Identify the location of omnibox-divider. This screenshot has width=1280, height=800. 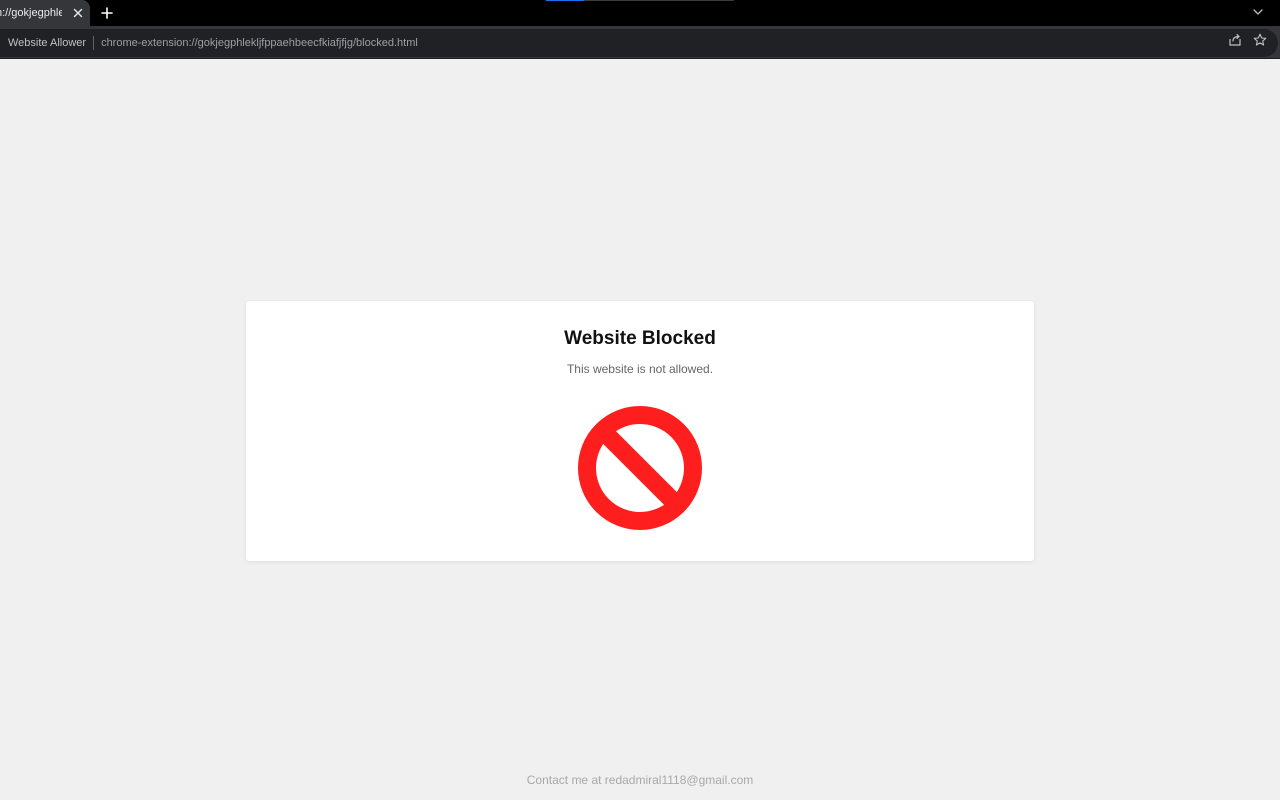
(94, 43).